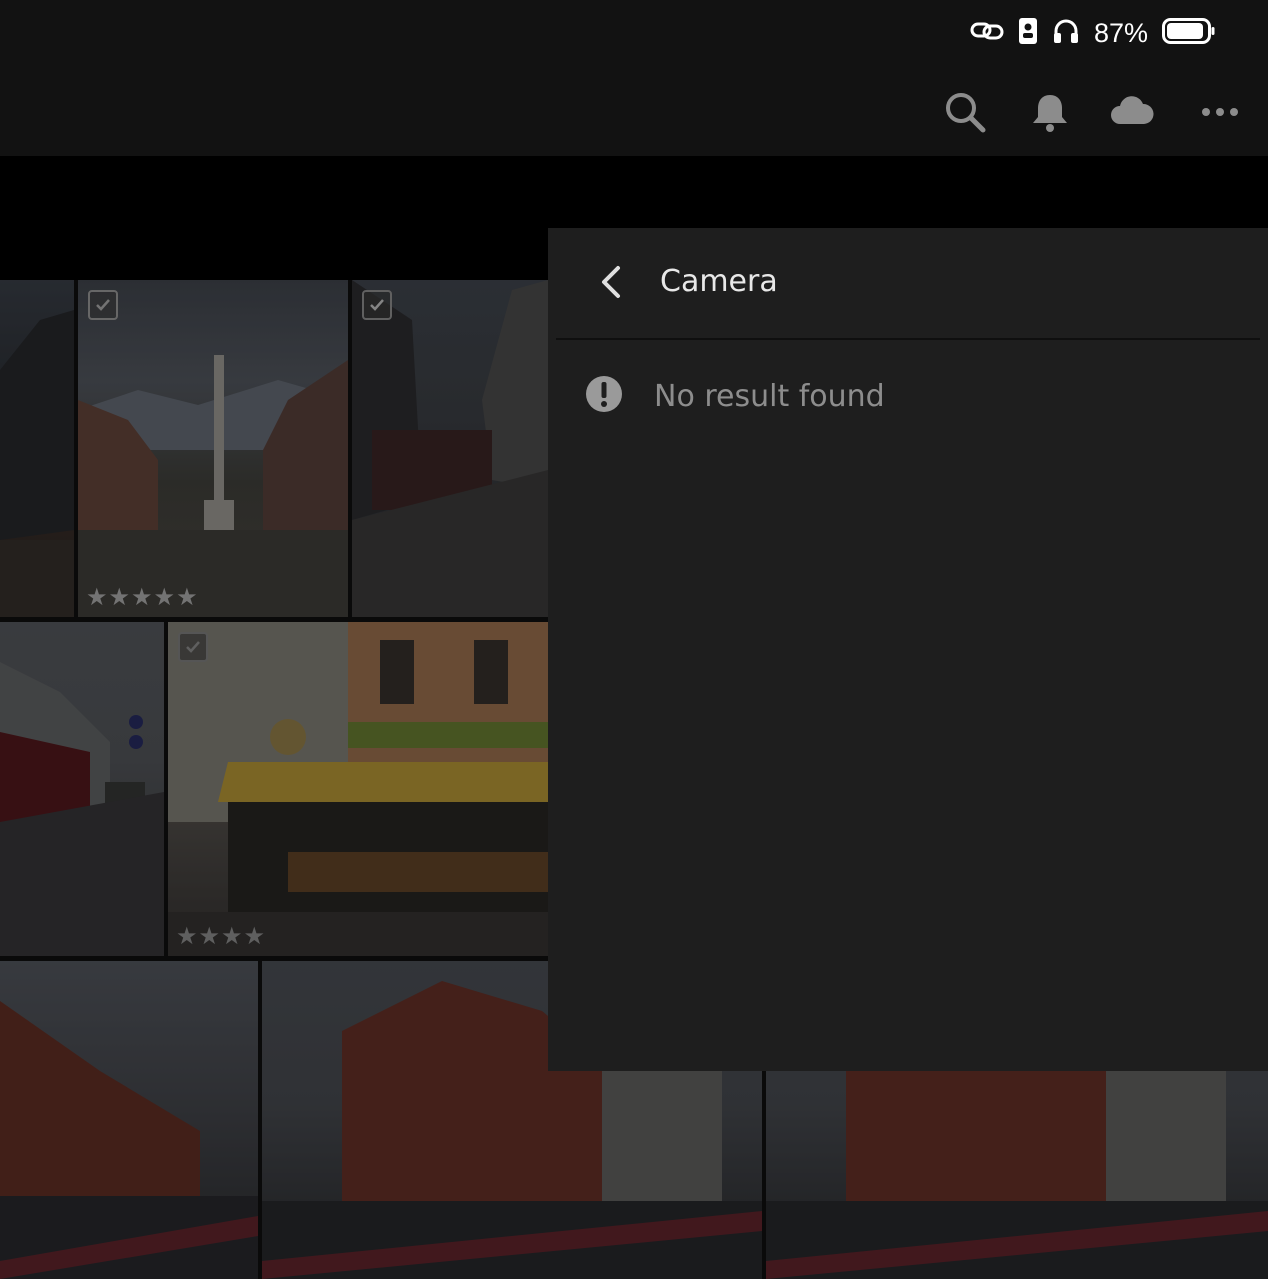  I want to click on photo-select-checkbox, so click(103, 305).